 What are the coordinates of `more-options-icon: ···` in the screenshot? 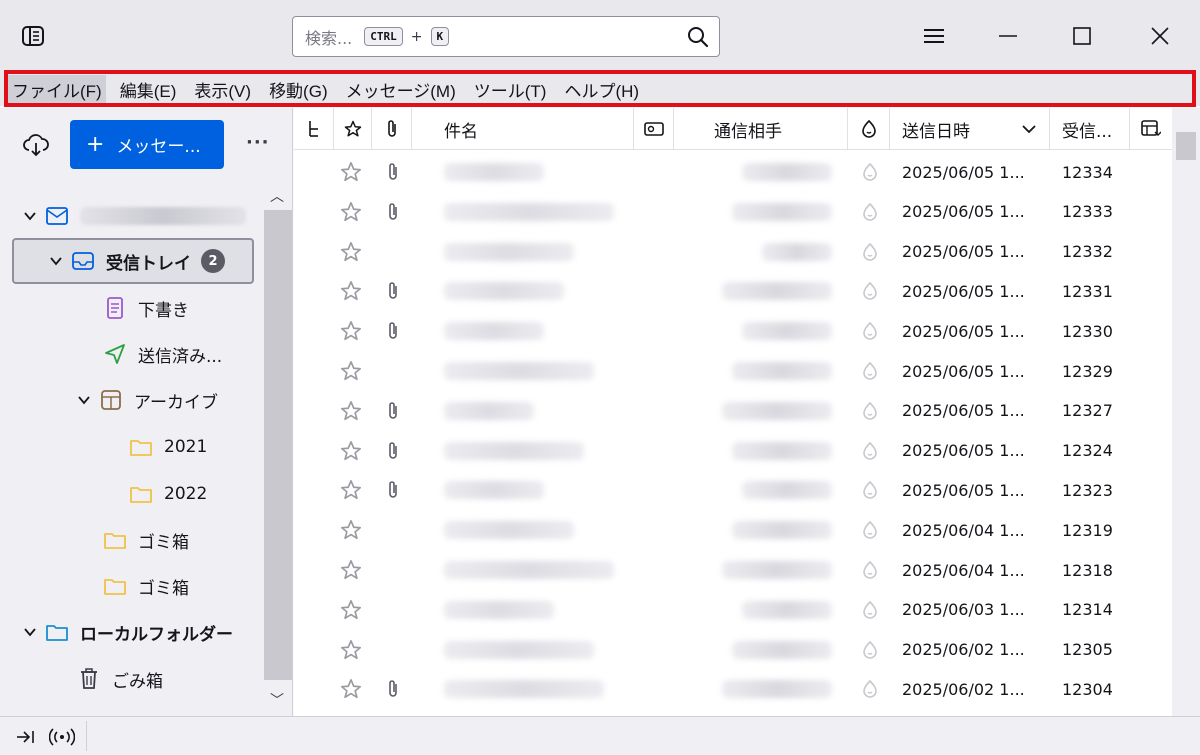 It's located at (258, 142).